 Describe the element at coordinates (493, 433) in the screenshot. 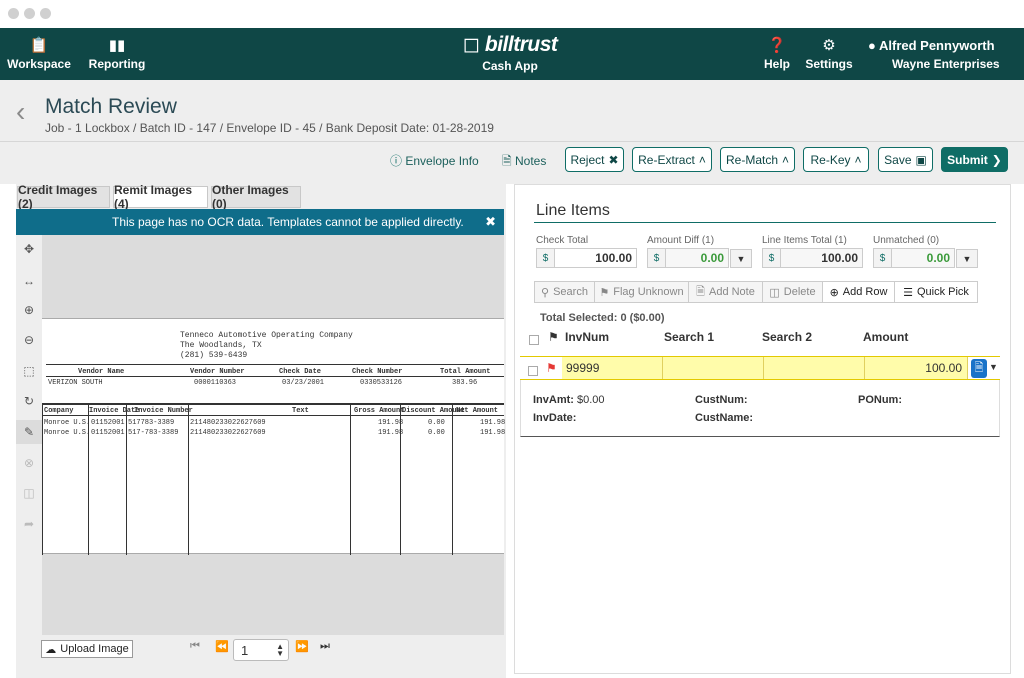

I see `doc-row2-net: 191.98` at that location.